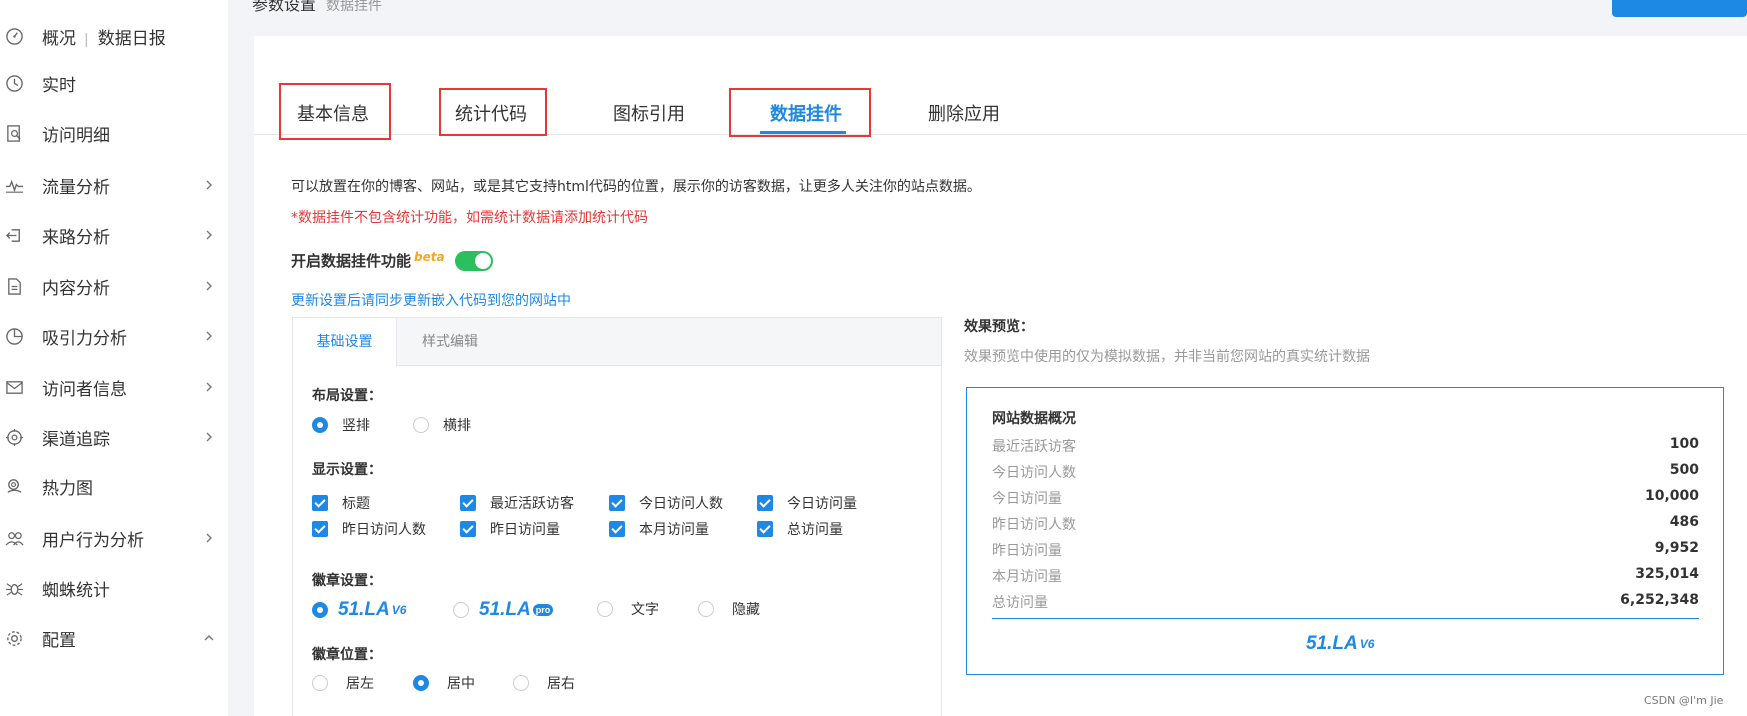 This screenshot has height=716, width=1747. What do you see at coordinates (354, 7) in the screenshot?
I see `page-subtitle: 数据挂件` at bounding box center [354, 7].